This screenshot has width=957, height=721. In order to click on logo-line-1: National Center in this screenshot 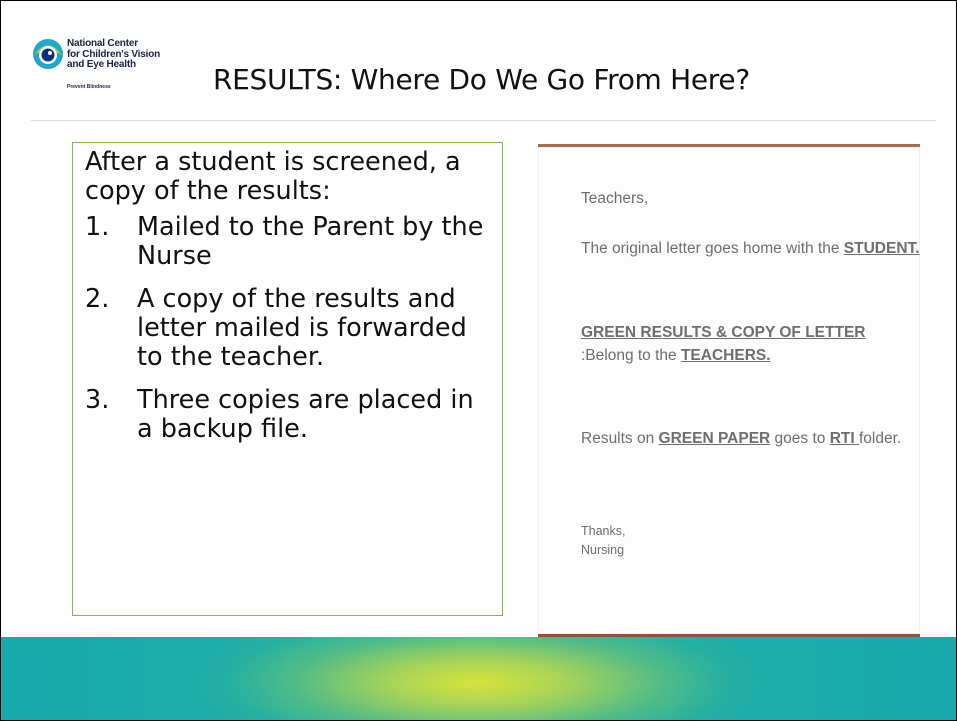, I will do `click(102, 43)`.